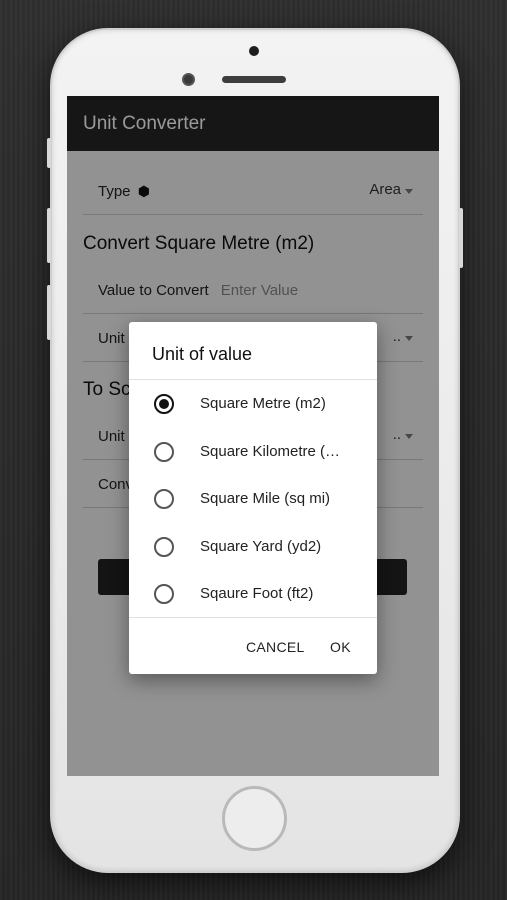  Describe the element at coordinates (275, 647) in the screenshot. I see `cancel-button: CANCEL` at that location.